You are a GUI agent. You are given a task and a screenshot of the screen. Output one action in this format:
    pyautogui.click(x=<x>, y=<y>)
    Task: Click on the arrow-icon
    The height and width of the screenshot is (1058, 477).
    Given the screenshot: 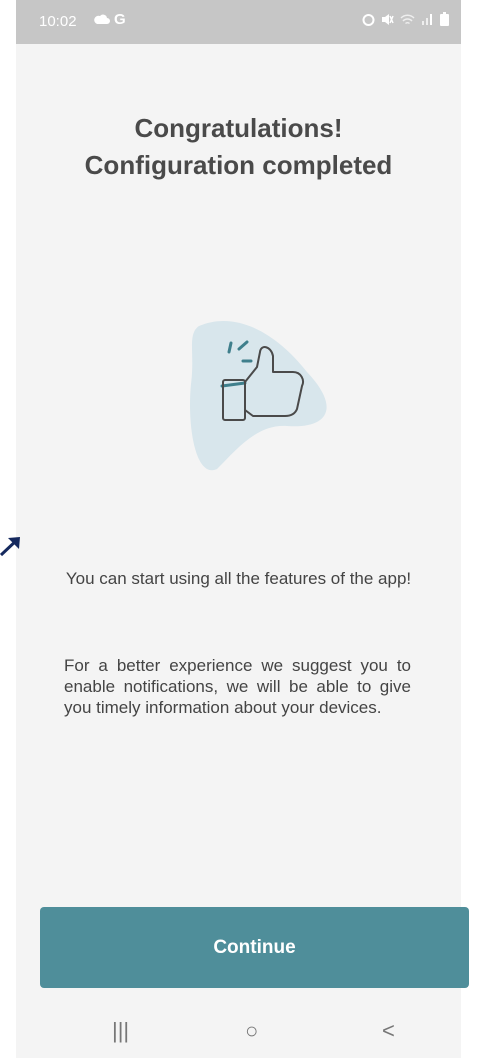 What is the action you would take?
    pyautogui.click(x=11, y=546)
    